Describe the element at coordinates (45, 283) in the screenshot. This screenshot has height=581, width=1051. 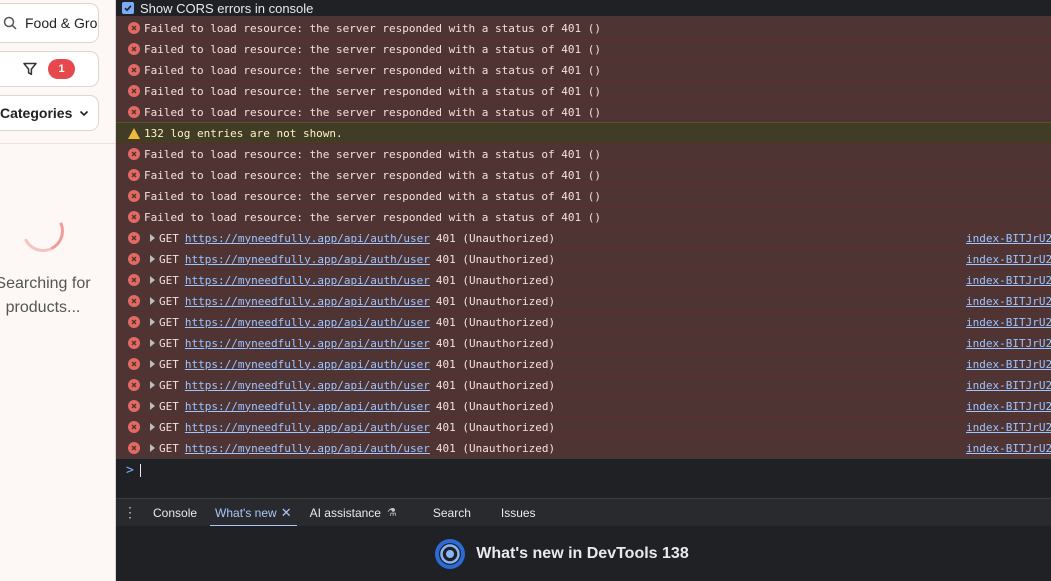
I see `loading-line-1: Searching for` at that location.